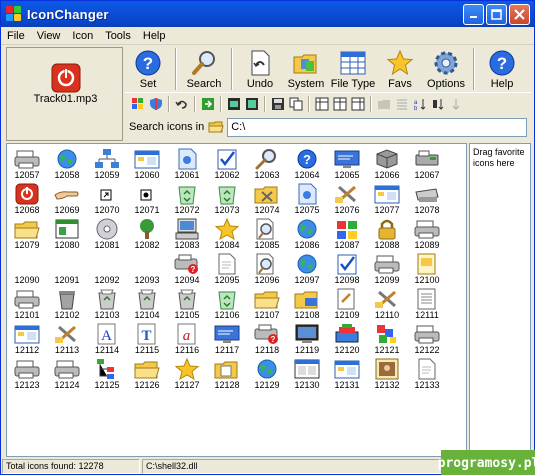  Describe the element at coordinates (67, 303) in the screenshot. I see `icon-cell: 12102` at that location.